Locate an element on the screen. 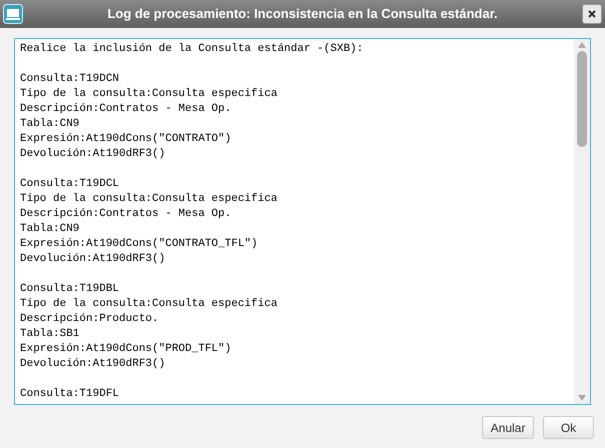  dialog-button: Ok is located at coordinates (568, 427).